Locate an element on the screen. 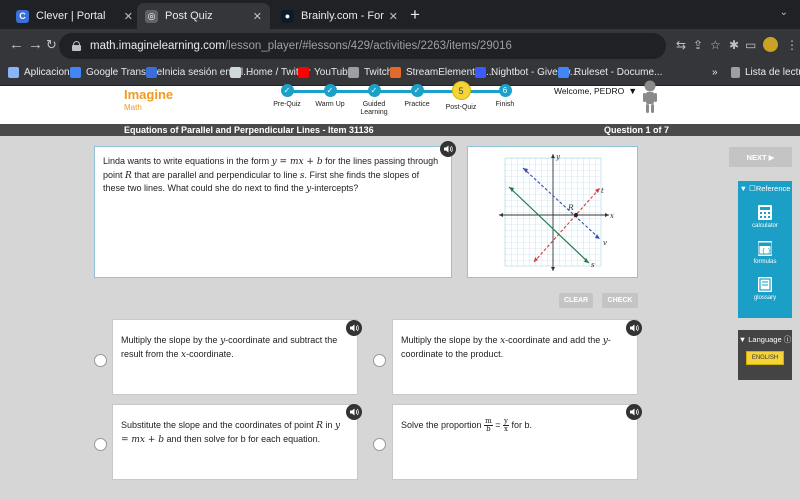 The image size is (800, 500). answer-choice-4: Solve the proportion mb = yx for b. is located at coordinates (515, 442).